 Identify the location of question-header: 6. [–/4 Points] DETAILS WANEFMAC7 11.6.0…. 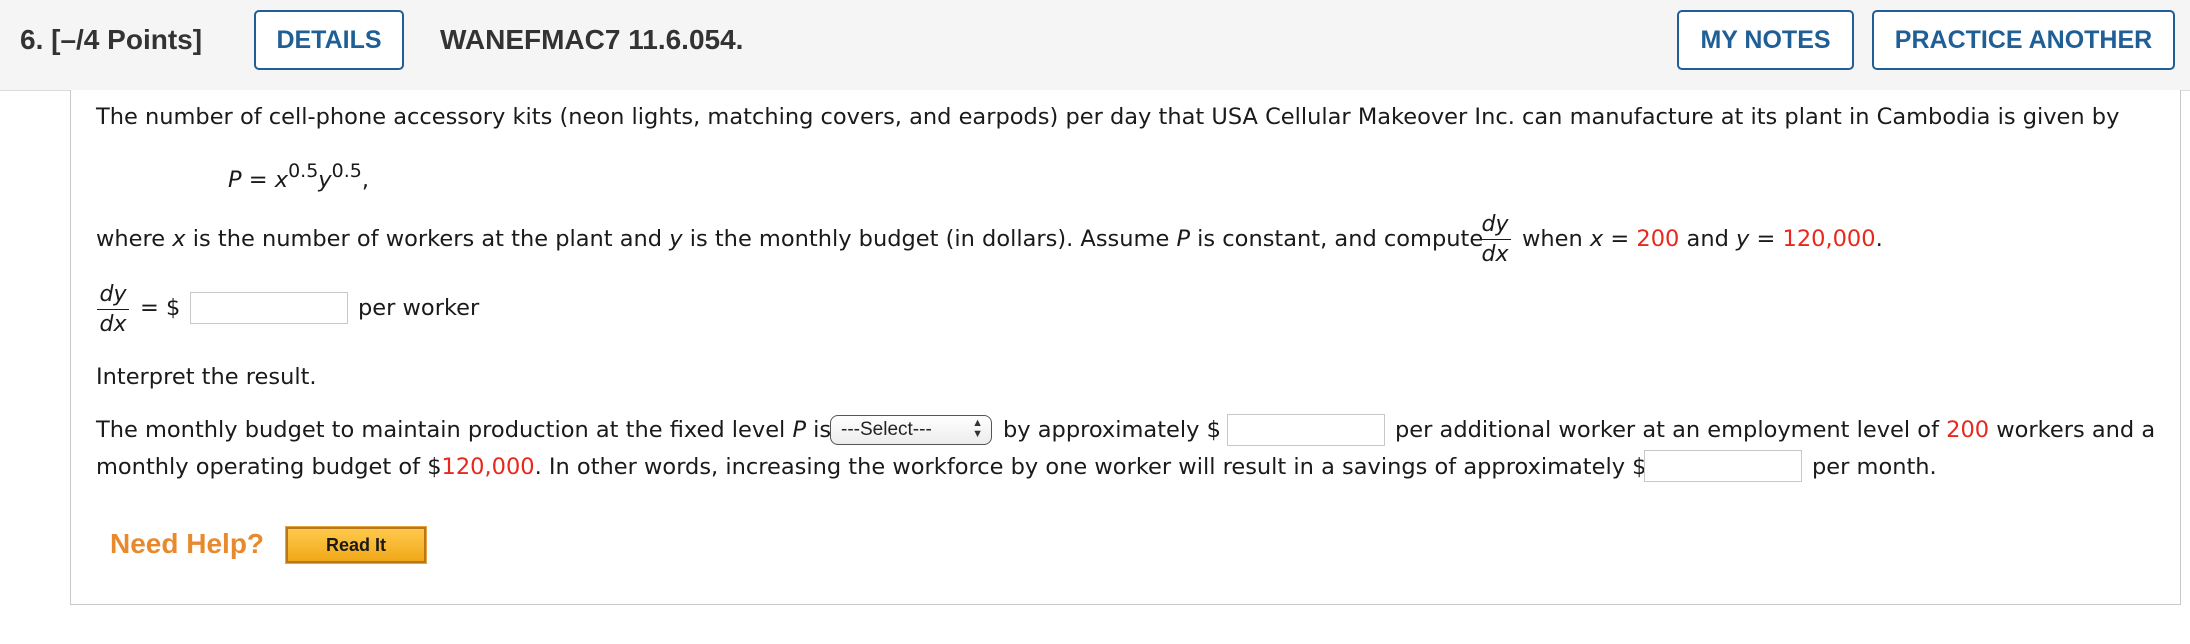
(1095, 45).